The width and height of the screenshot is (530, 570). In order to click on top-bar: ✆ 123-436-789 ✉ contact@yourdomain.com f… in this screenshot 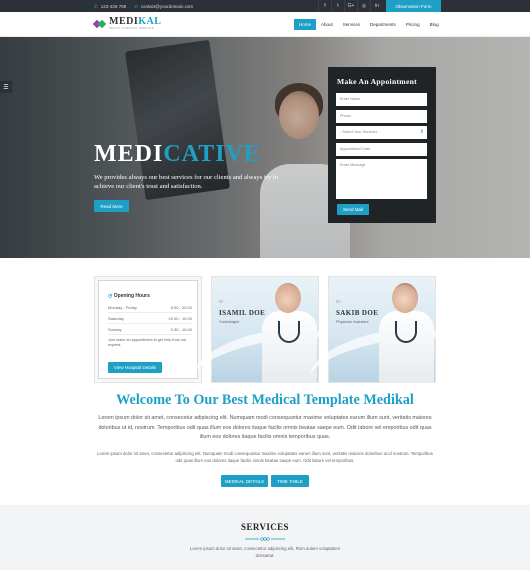, I will do `click(265, 6)`.